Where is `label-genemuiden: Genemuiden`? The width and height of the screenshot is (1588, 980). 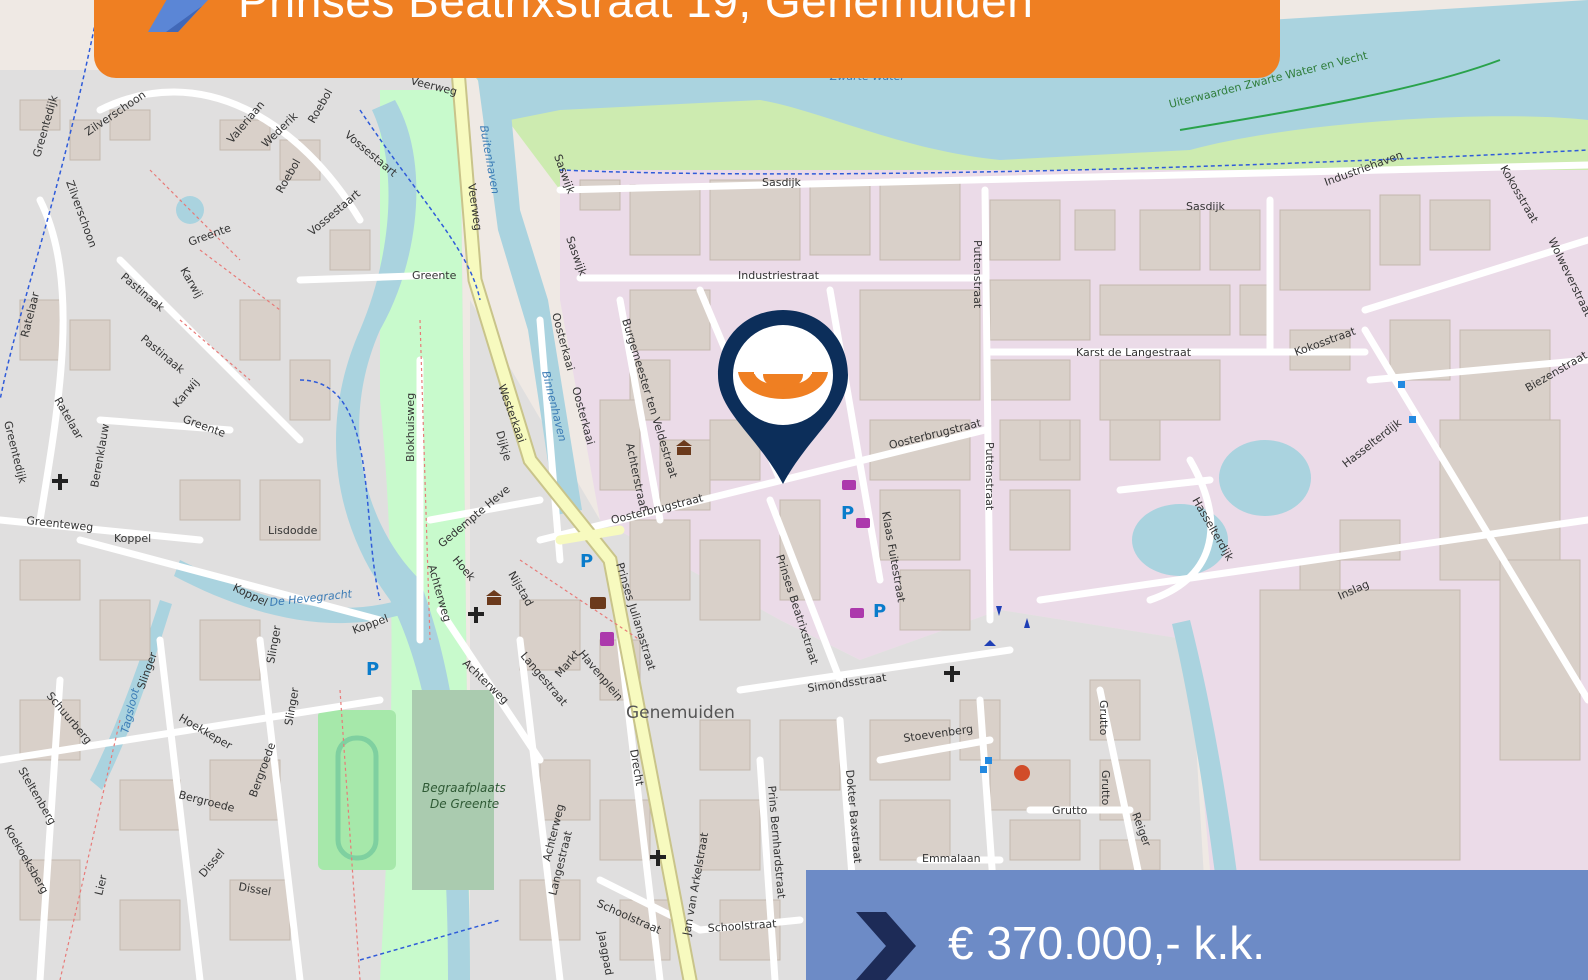
label-genemuiden: Genemuiden is located at coordinates (680, 713).